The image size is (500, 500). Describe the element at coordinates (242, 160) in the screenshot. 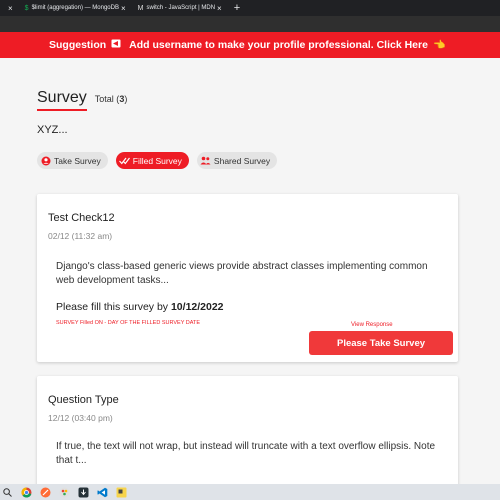

I see `tab-label: Shared Survey` at that location.